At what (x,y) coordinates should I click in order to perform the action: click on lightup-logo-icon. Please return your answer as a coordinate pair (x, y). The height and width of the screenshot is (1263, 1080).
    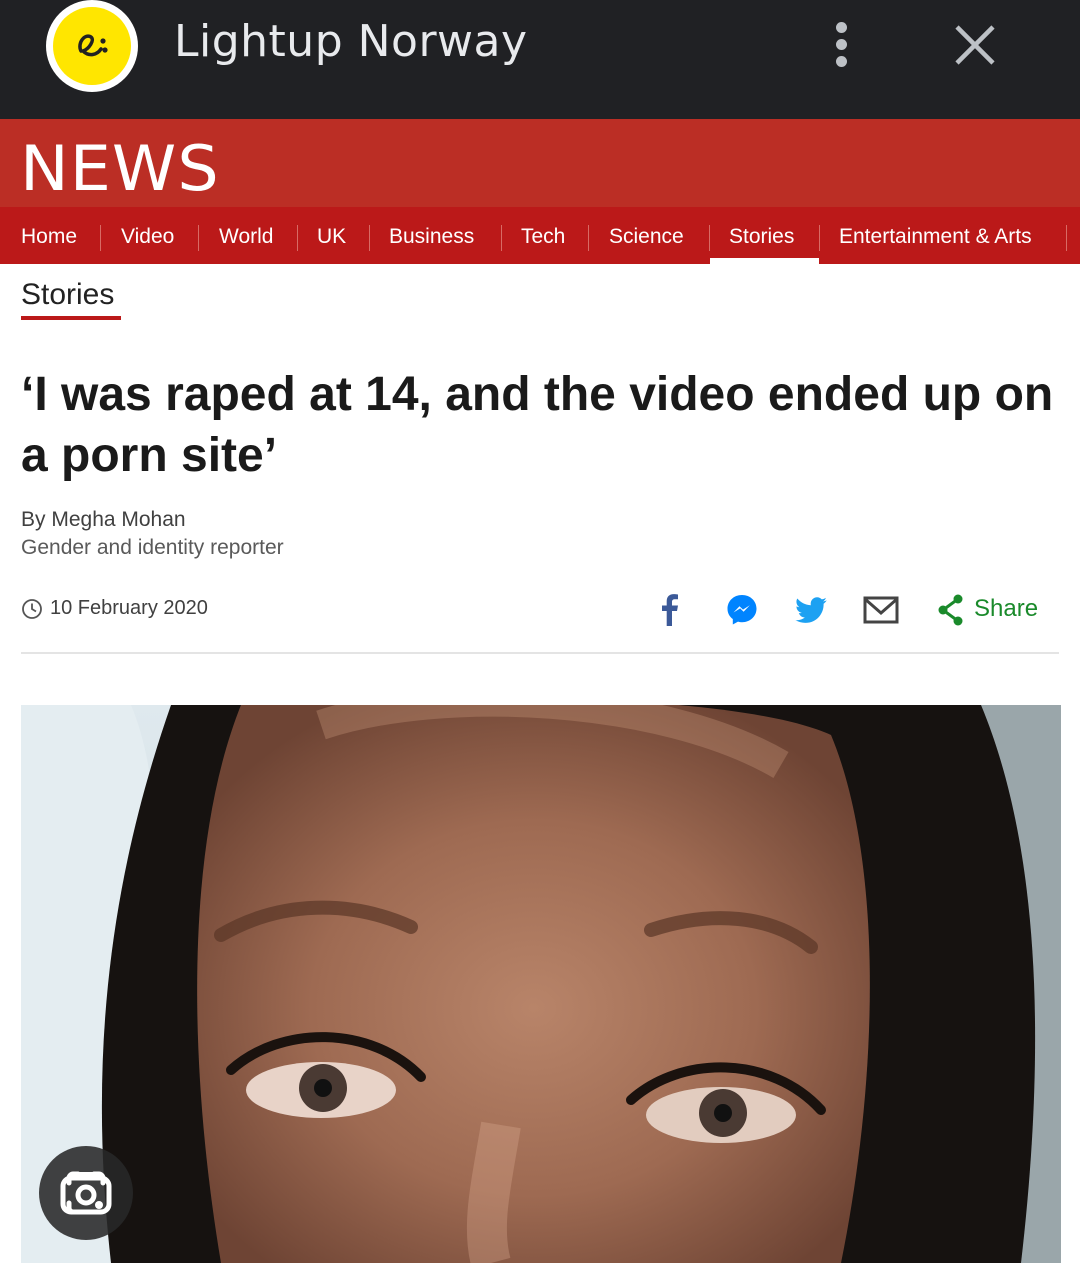
    Looking at the image, I should click on (92, 46).